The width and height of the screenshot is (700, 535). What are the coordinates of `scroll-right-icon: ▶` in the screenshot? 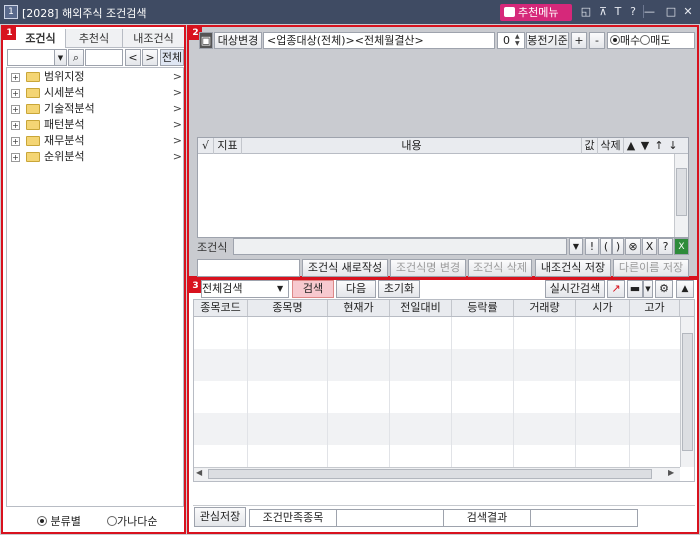 It's located at (671, 472).